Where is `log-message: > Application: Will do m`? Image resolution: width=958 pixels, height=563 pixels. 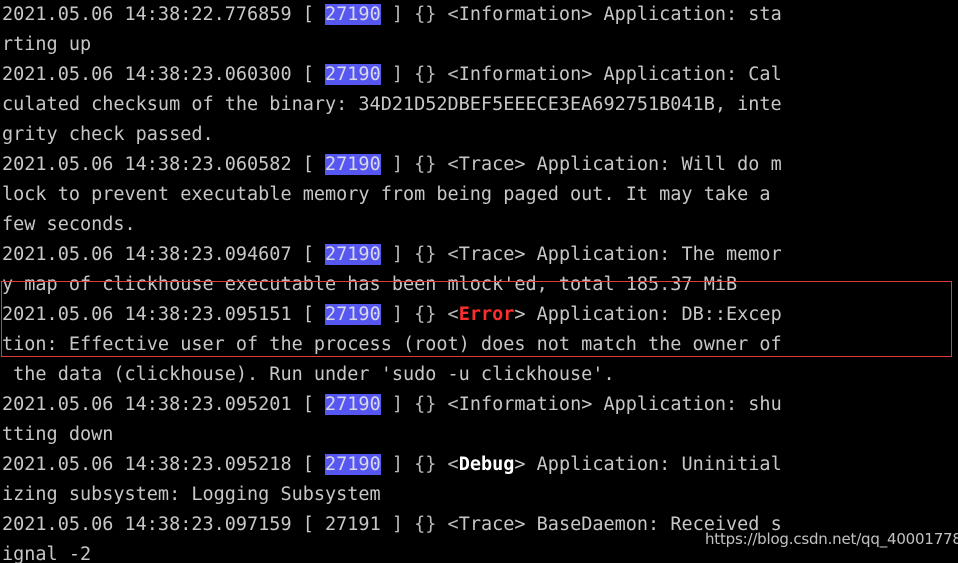
log-message: > Application: Will do m is located at coordinates (648, 164).